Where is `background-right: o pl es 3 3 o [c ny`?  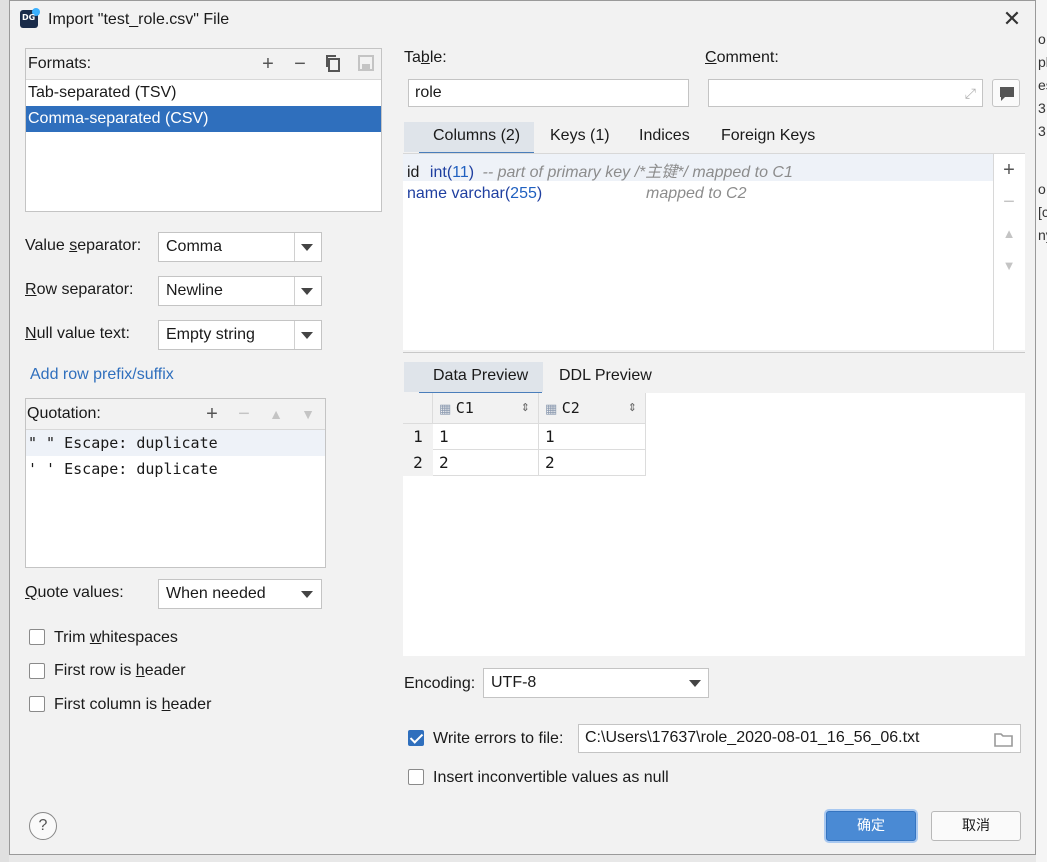 background-right: o pl es 3 3 o [c ny is located at coordinates (1041, 431).